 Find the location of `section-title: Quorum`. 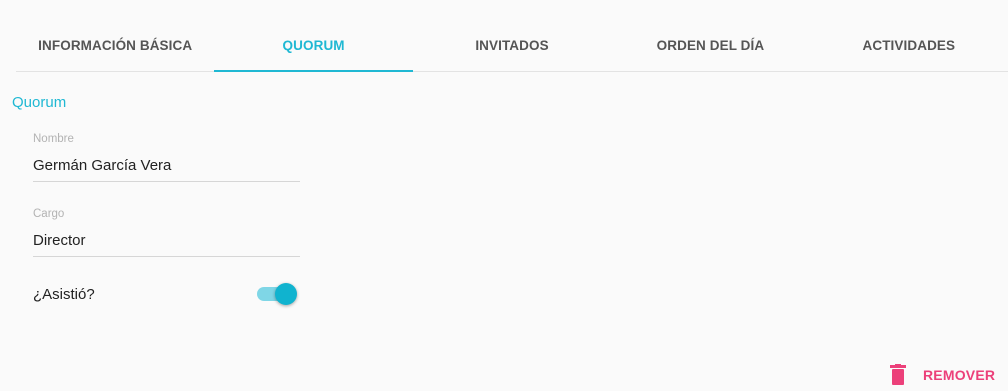

section-title: Quorum is located at coordinates (39, 102).